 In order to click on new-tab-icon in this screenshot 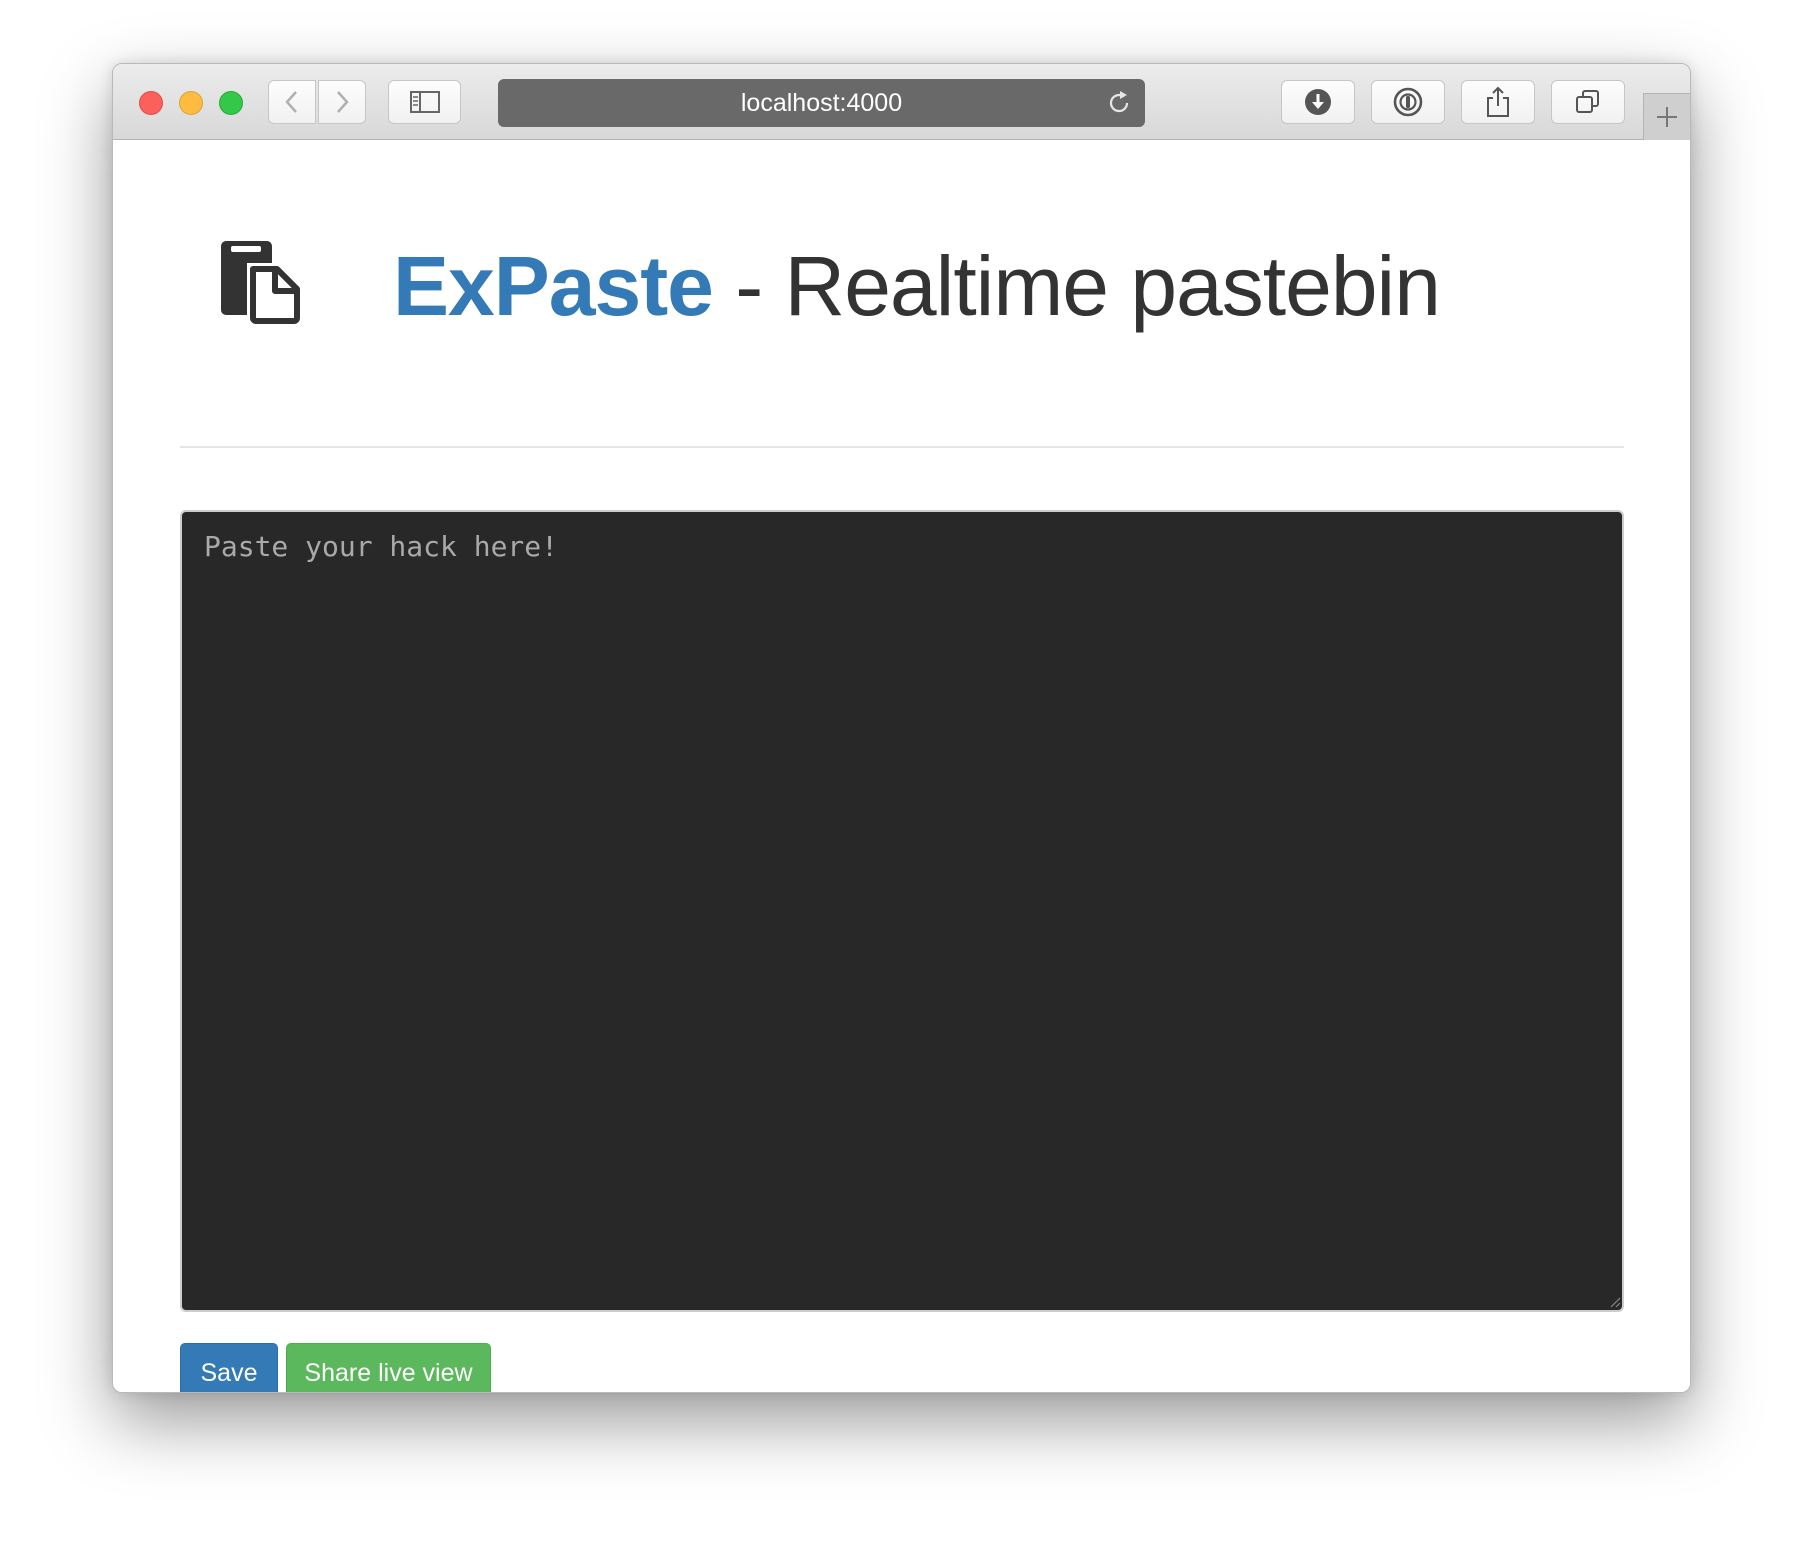, I will do `click(1667, 117)`.